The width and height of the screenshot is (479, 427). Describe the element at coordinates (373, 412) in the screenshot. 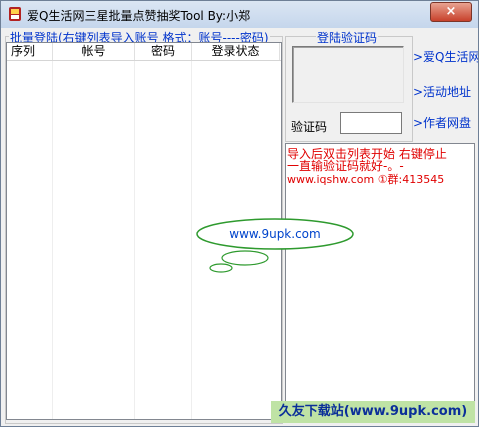

I see `watermark-banner: 久友下载站(www.9upk.com)` at that location.